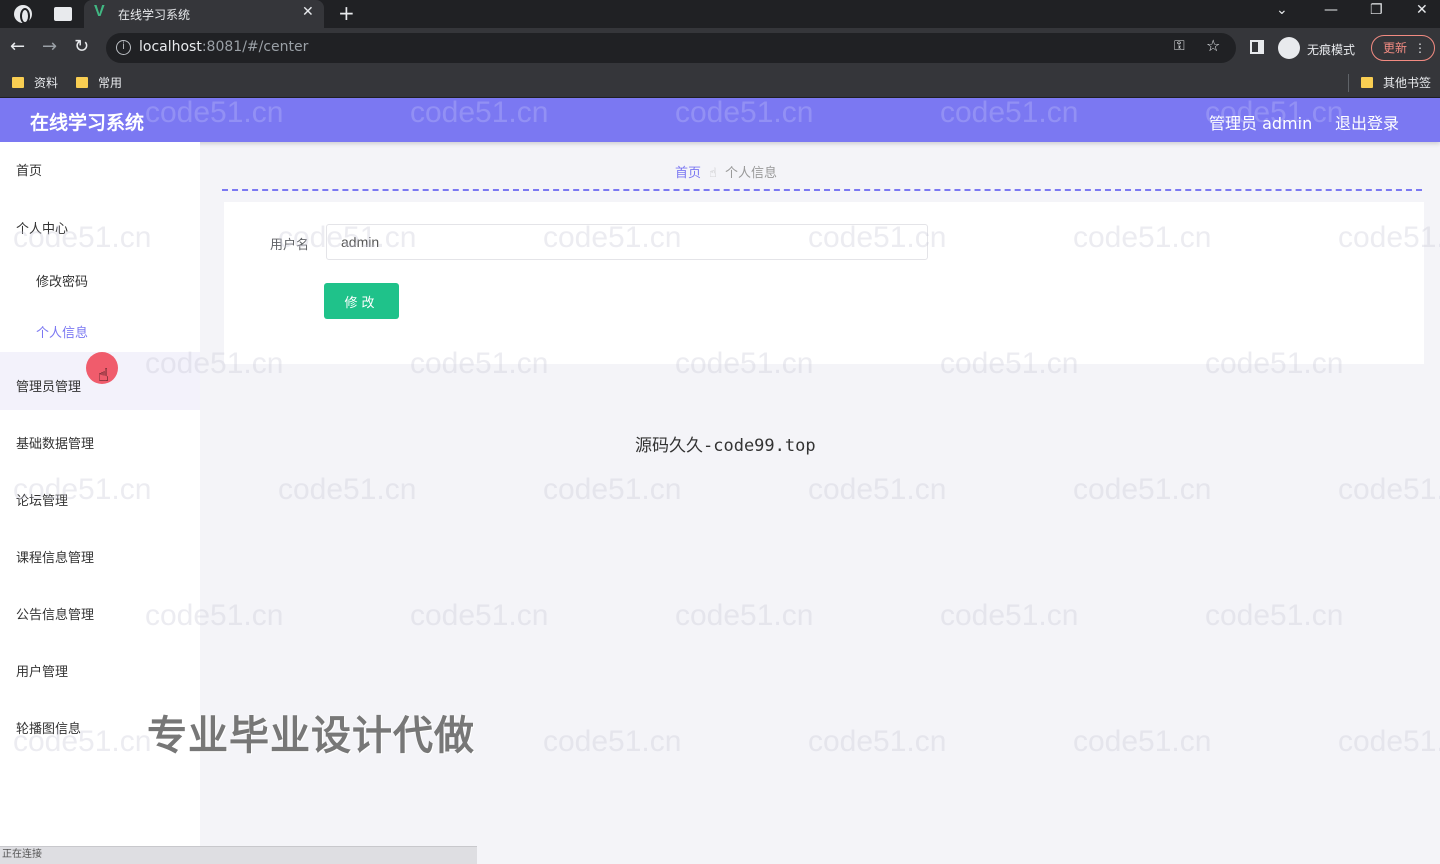 This screenshot has height=864, width=1440. I want to click on bookmark-folder-2: 常用, so click(99, 82).